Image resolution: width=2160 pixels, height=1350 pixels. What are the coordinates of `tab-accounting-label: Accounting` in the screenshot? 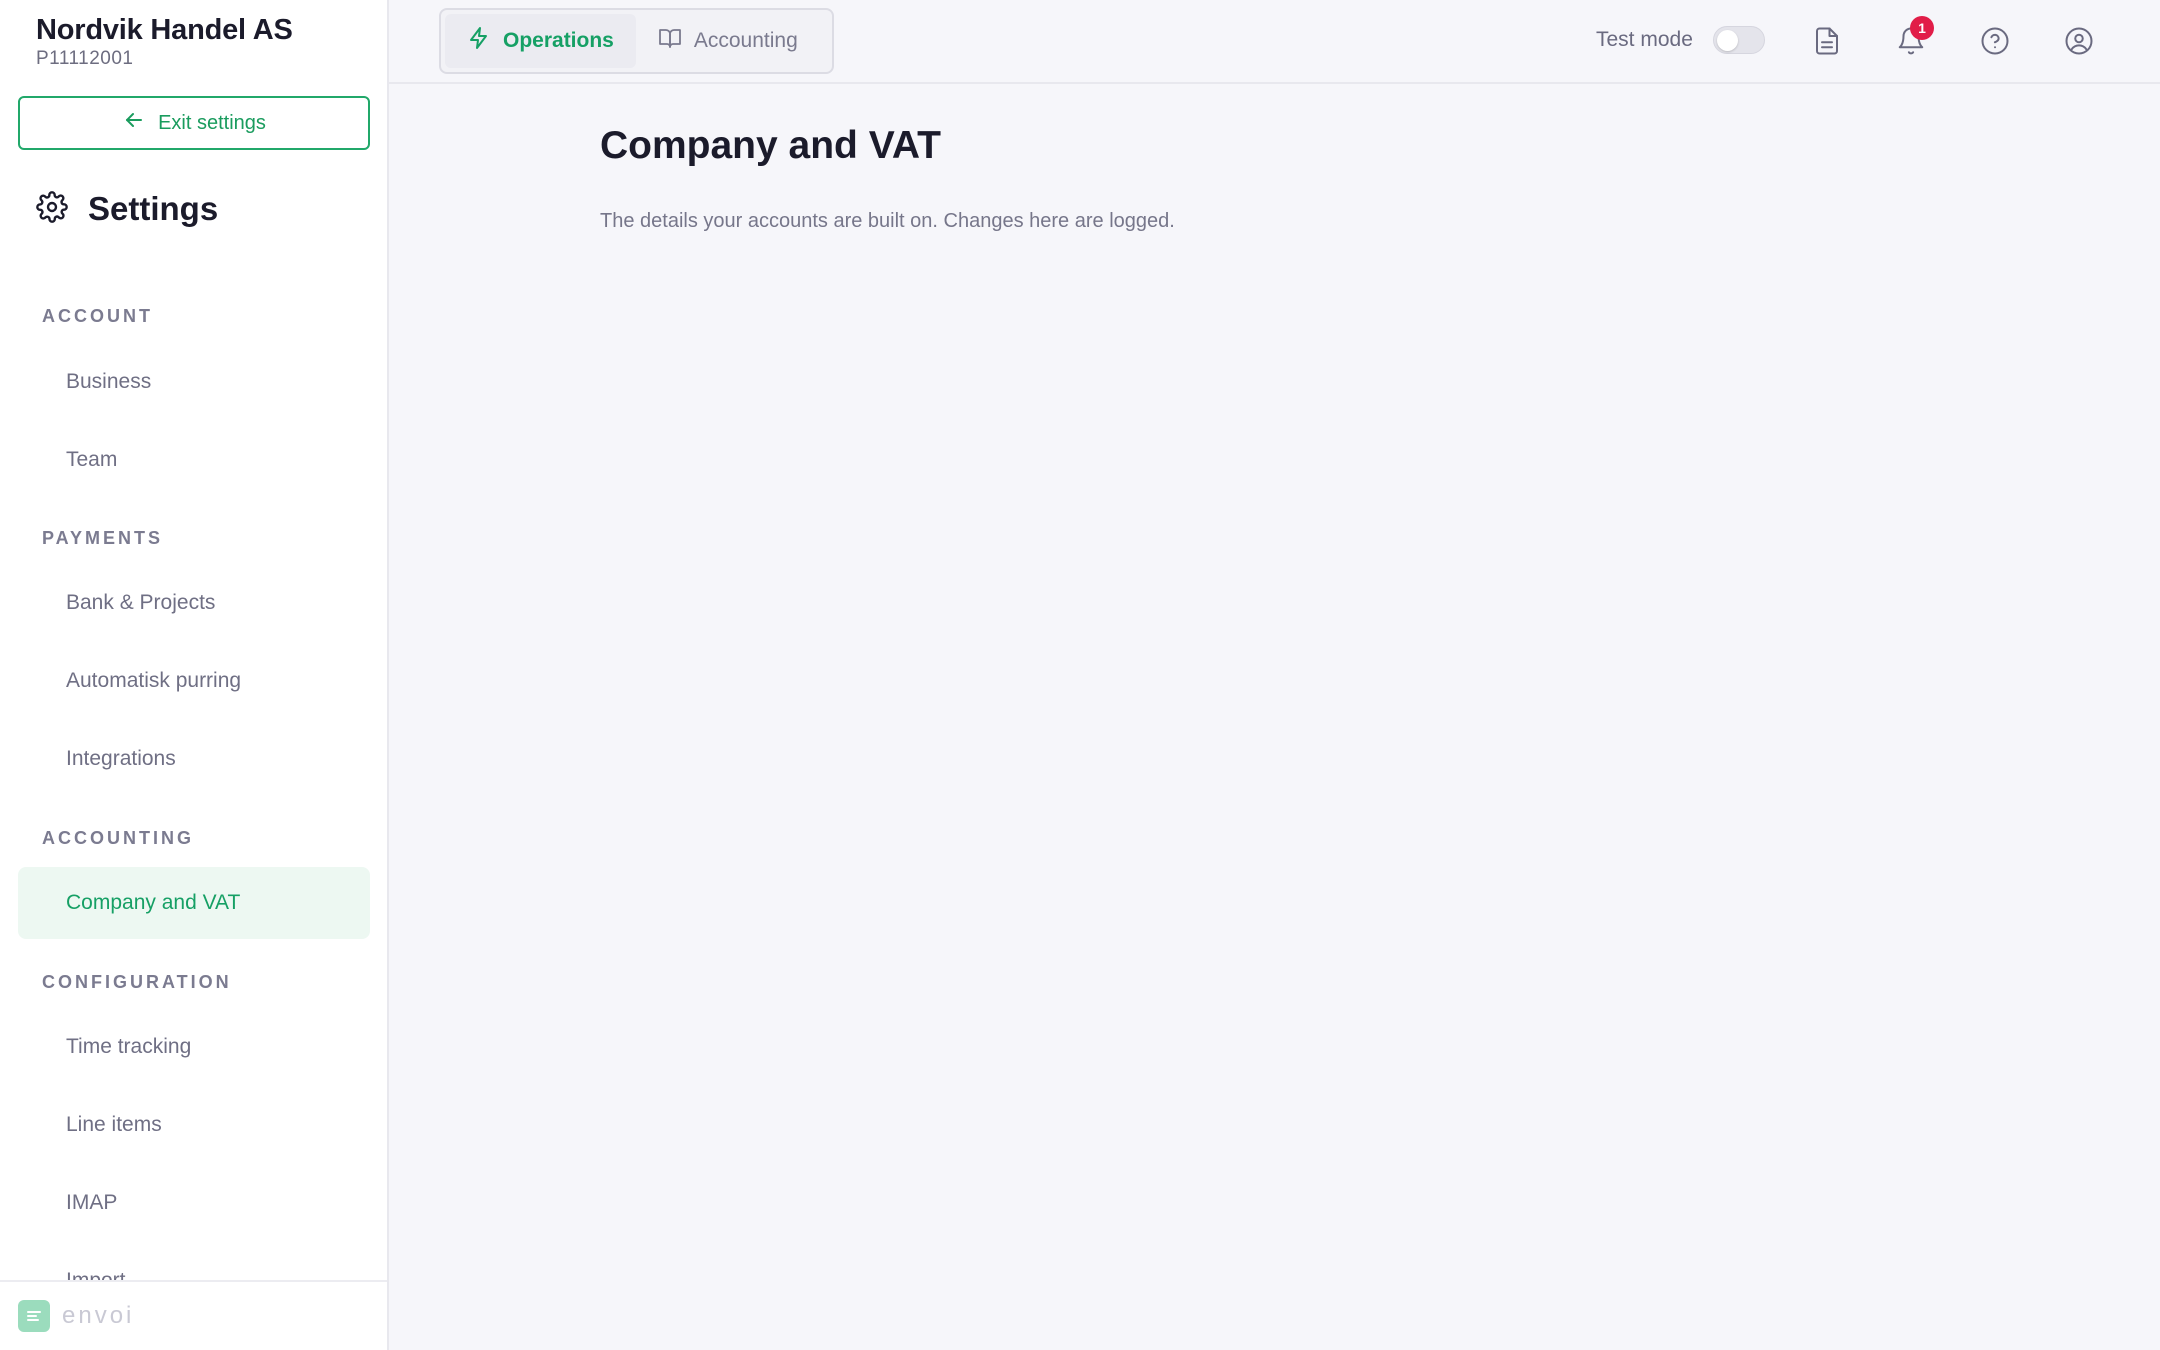 It's located at (745, 40).